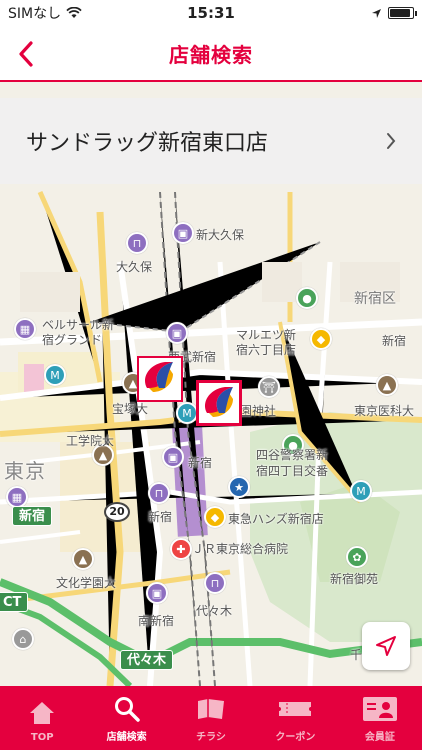 The image size is (422, 750). What do you see at coordinates (379, 737) in the screenshot?
I see `tab-label: 会員証` at bounding box center [379, 737].